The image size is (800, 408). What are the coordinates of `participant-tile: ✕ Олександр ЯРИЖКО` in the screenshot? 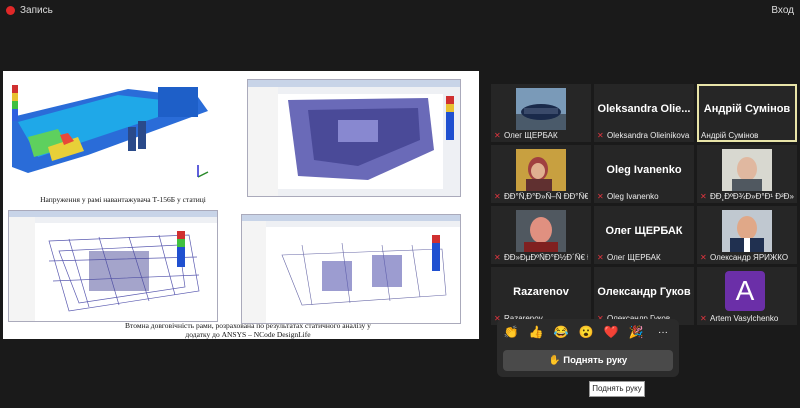 It's located at (747, 235).